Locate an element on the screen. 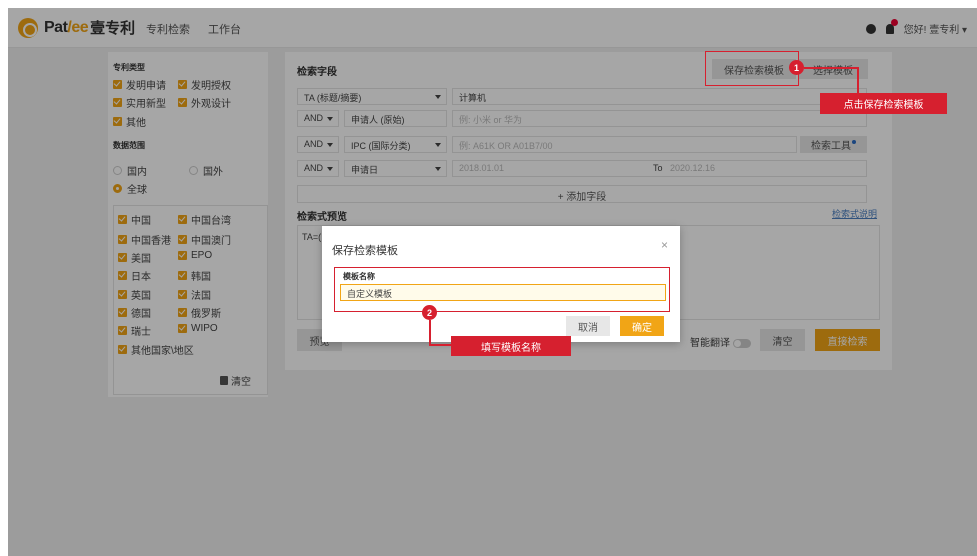 This screenshot has width=977, height=556. dialog-title: 保存检索模板 is located at coordinates (365, 251).